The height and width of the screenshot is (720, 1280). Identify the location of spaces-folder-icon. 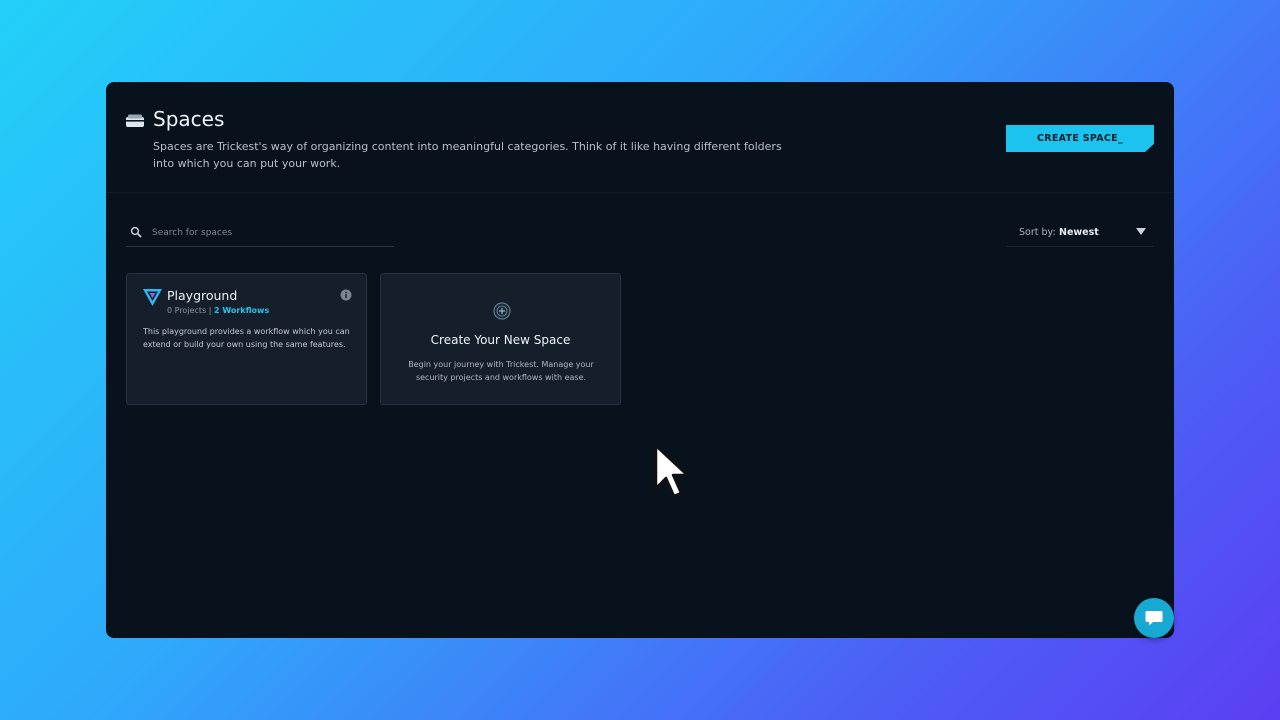
(135, 120).